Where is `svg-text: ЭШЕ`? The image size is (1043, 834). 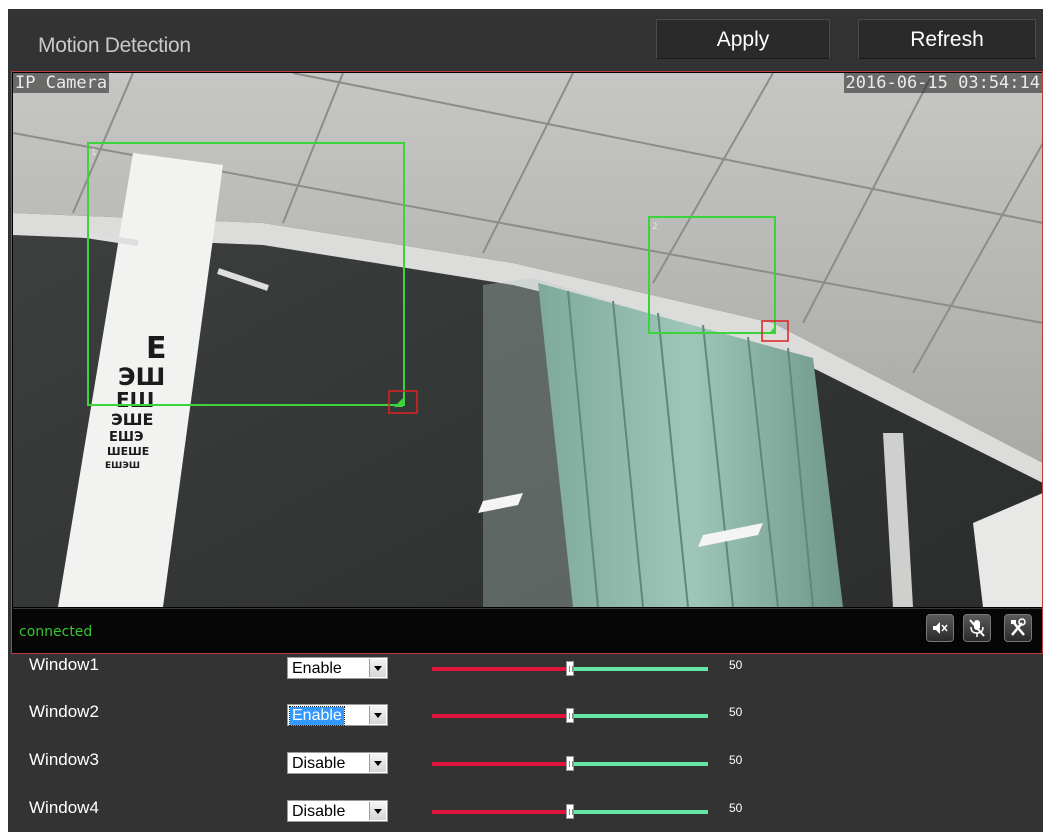
svg-text: ЭШЕ is located at coordinates (132, 419).